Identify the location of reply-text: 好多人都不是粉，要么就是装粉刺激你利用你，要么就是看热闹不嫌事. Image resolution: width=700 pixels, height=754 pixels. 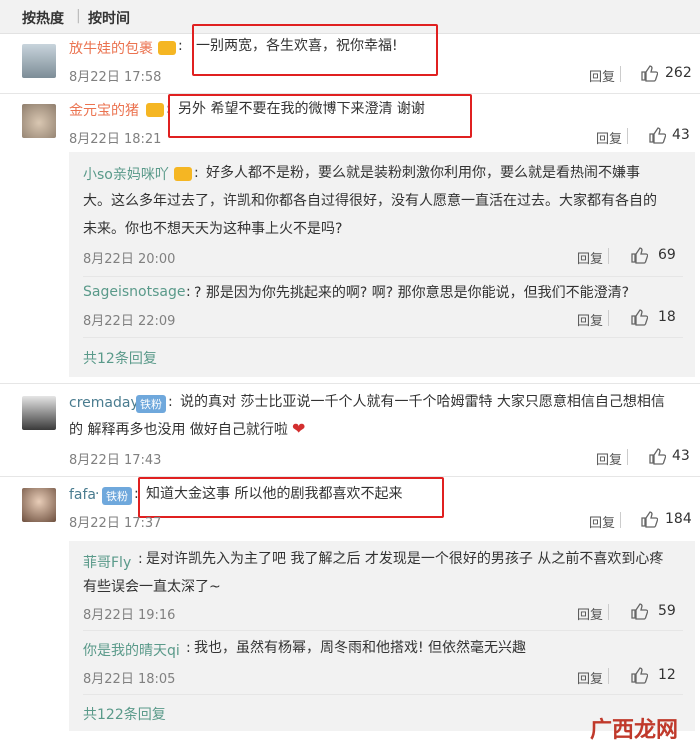
(423, 173).